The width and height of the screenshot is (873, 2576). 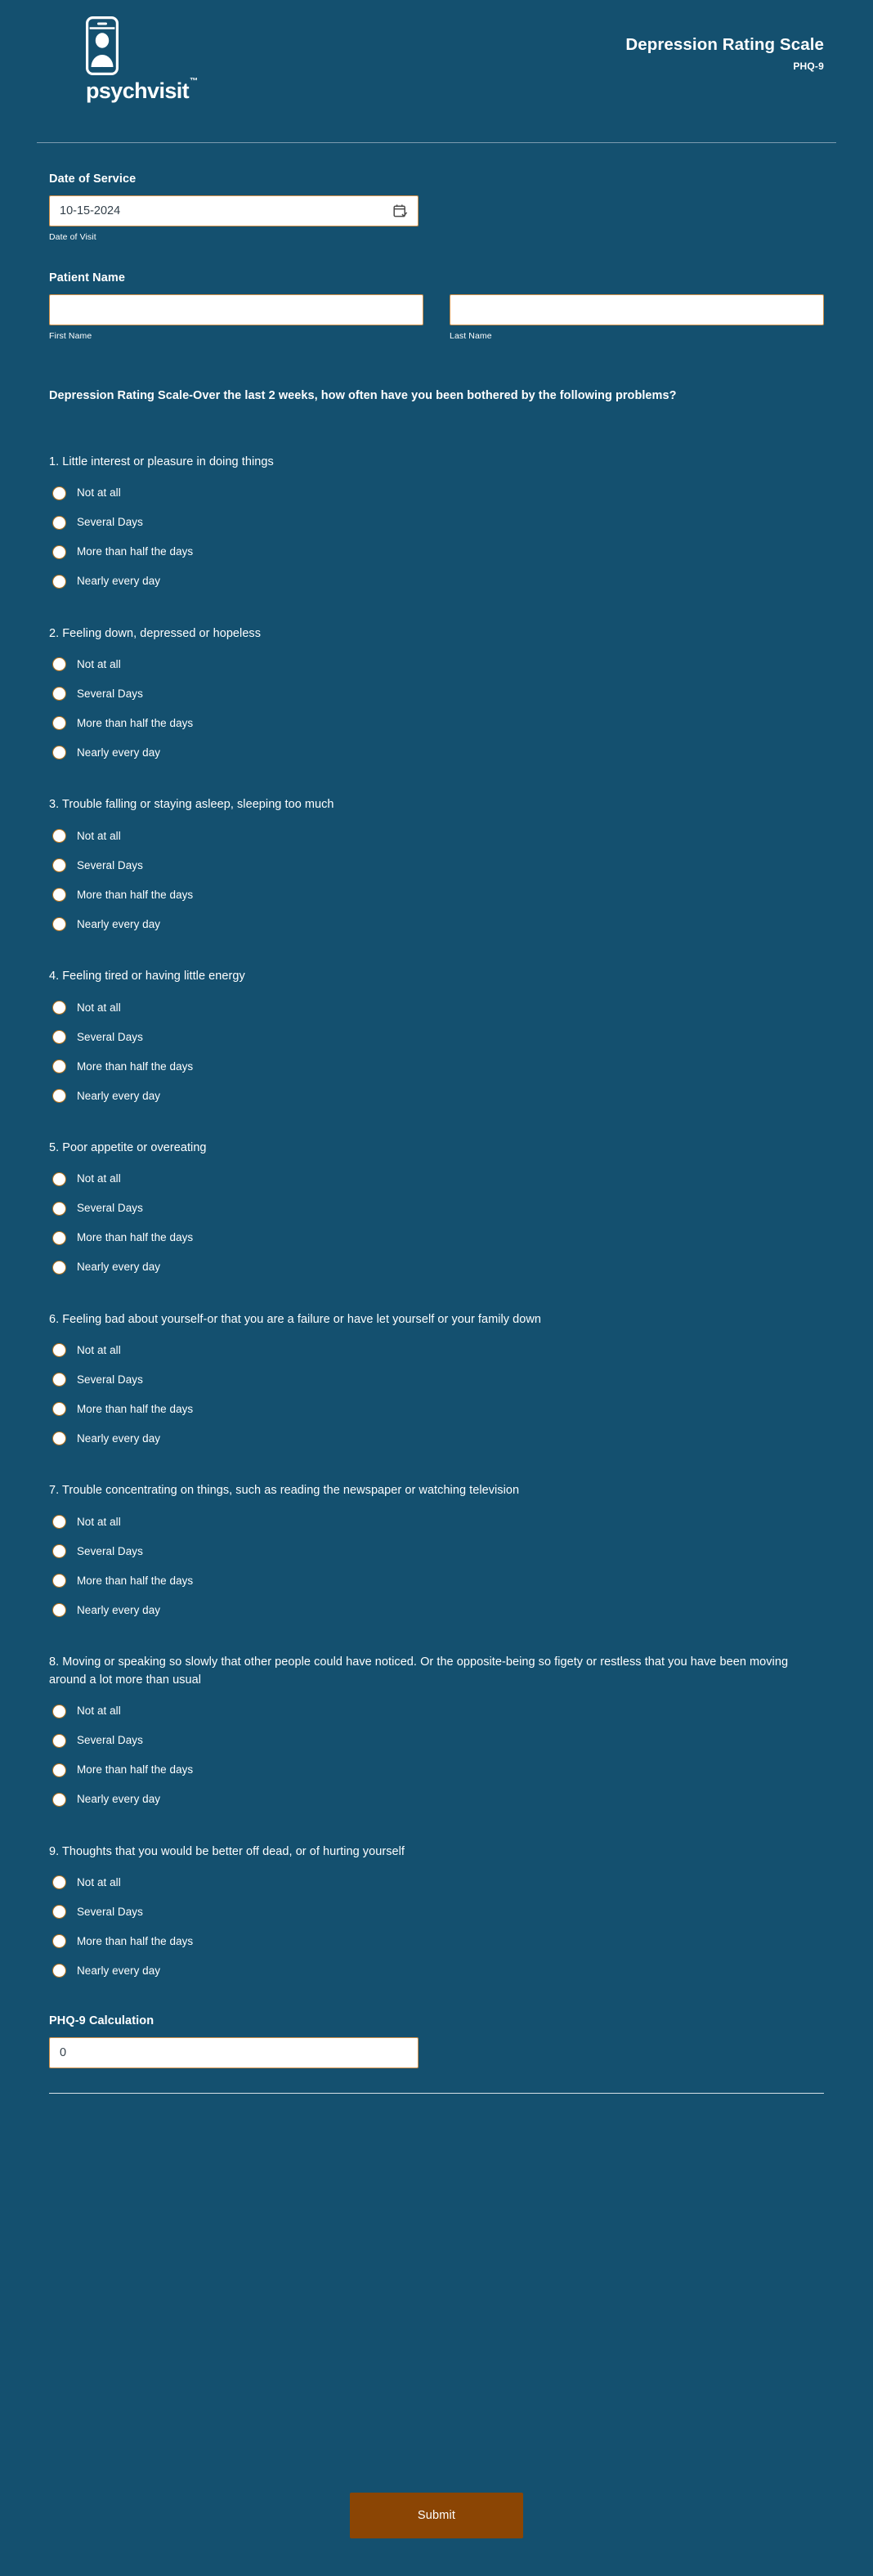 I want to click on date-of-service-input: 10-15-2024, so click(x=234, y=211).